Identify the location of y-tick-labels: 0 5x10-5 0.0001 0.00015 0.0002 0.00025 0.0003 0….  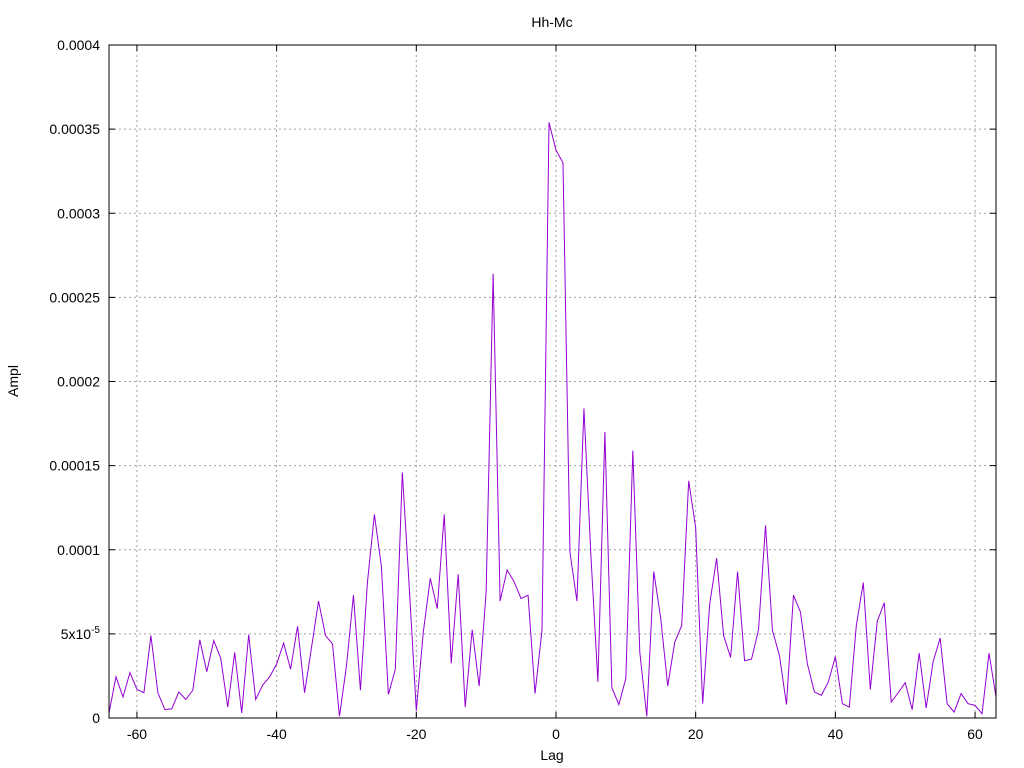
(74, 381).